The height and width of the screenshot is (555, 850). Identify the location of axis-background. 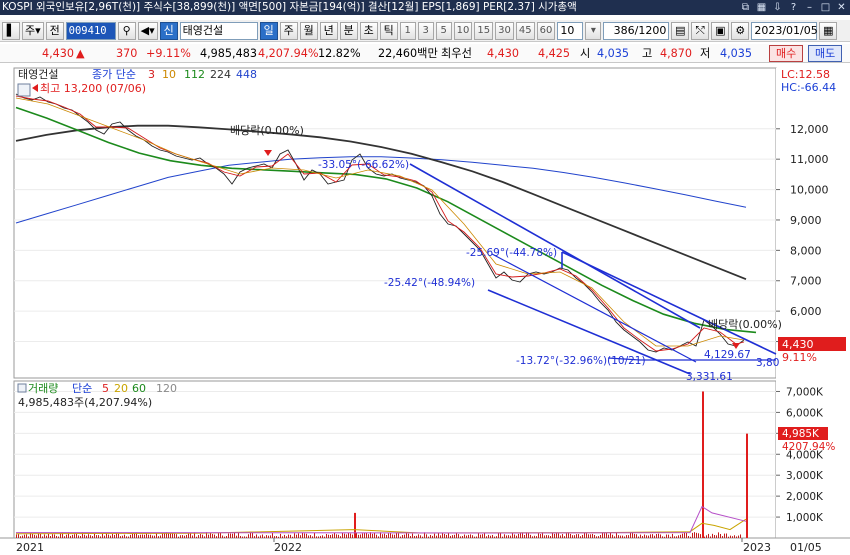
(813, 303).